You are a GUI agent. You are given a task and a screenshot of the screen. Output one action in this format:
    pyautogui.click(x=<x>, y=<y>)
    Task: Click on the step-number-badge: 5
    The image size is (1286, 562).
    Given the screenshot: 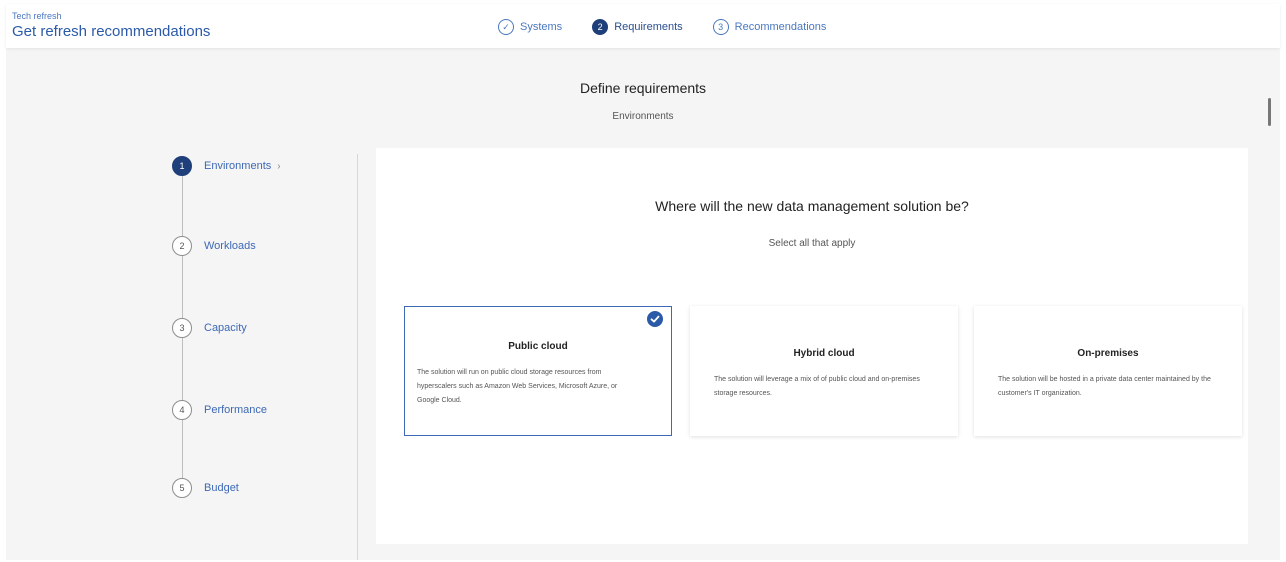 What is the action you would take?
    pyautogui.click(x=182, y=488)
    